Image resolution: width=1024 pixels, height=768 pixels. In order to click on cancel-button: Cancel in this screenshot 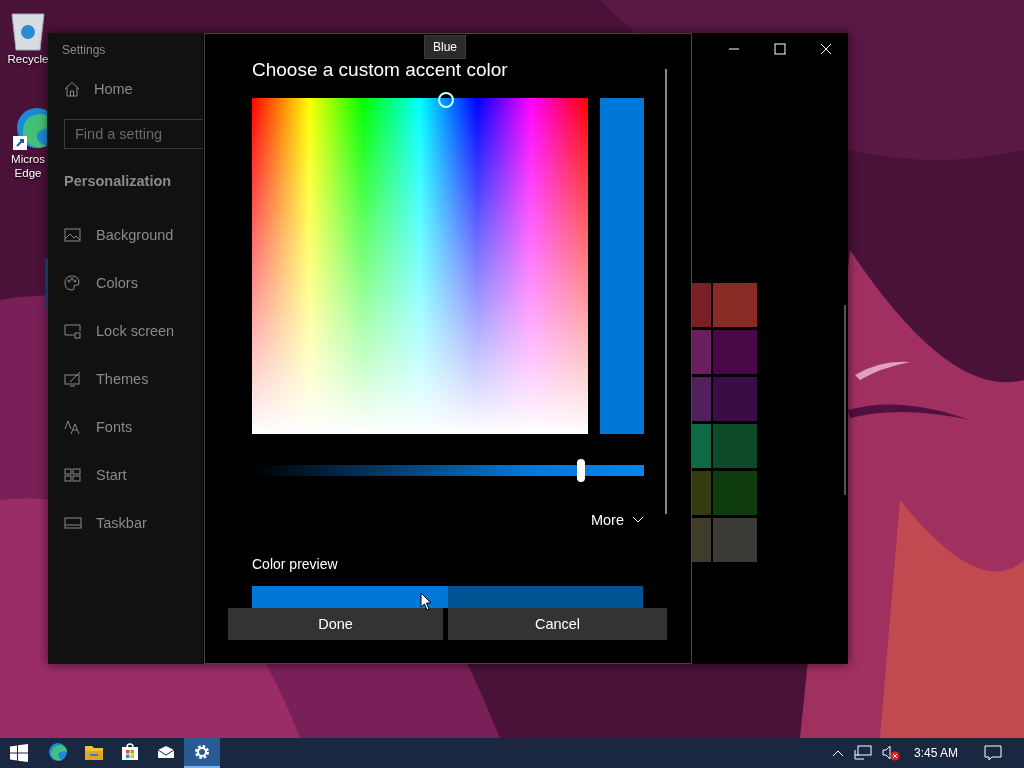, I will do `click(557, 624)`.